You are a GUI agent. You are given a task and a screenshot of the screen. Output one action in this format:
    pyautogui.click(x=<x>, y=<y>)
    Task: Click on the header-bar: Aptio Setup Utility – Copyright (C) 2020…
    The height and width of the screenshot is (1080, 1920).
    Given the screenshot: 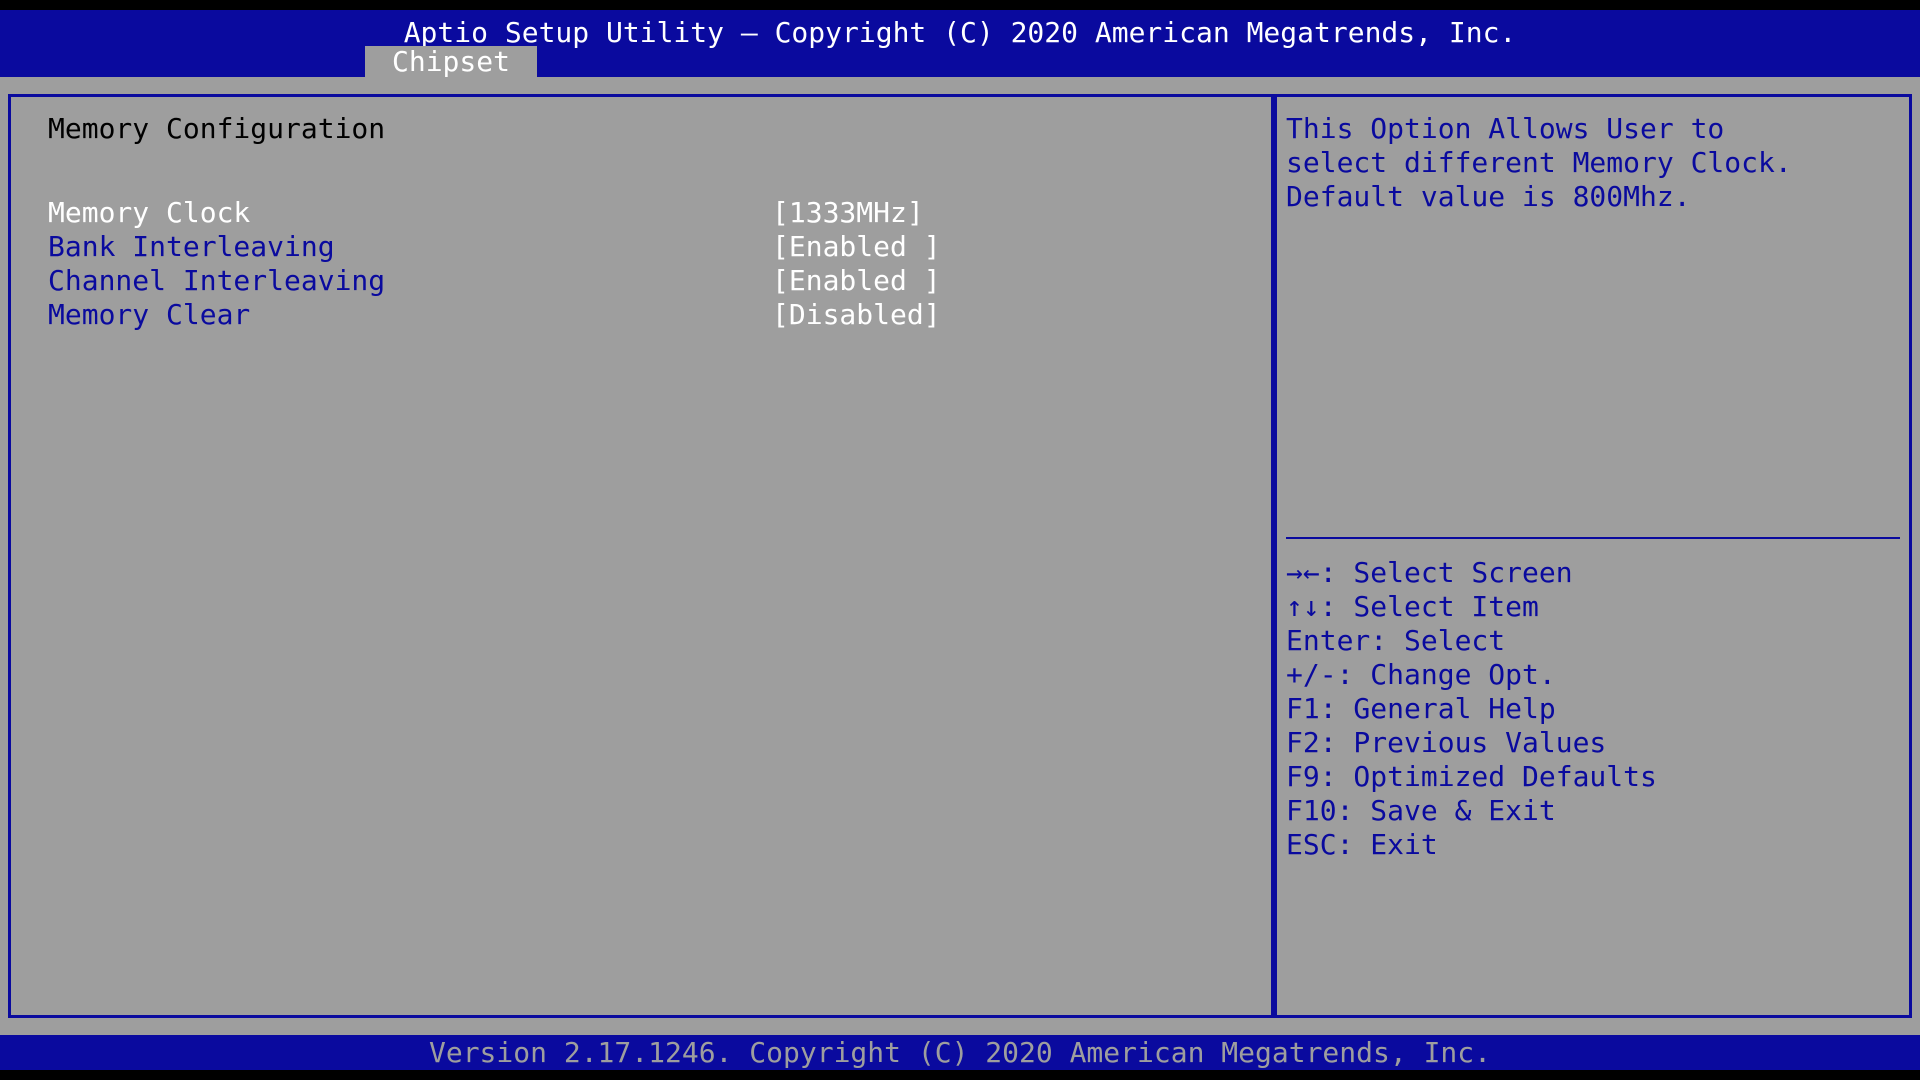 What is the action you would take?
    pyautogui.click(x=960, y=43)
    